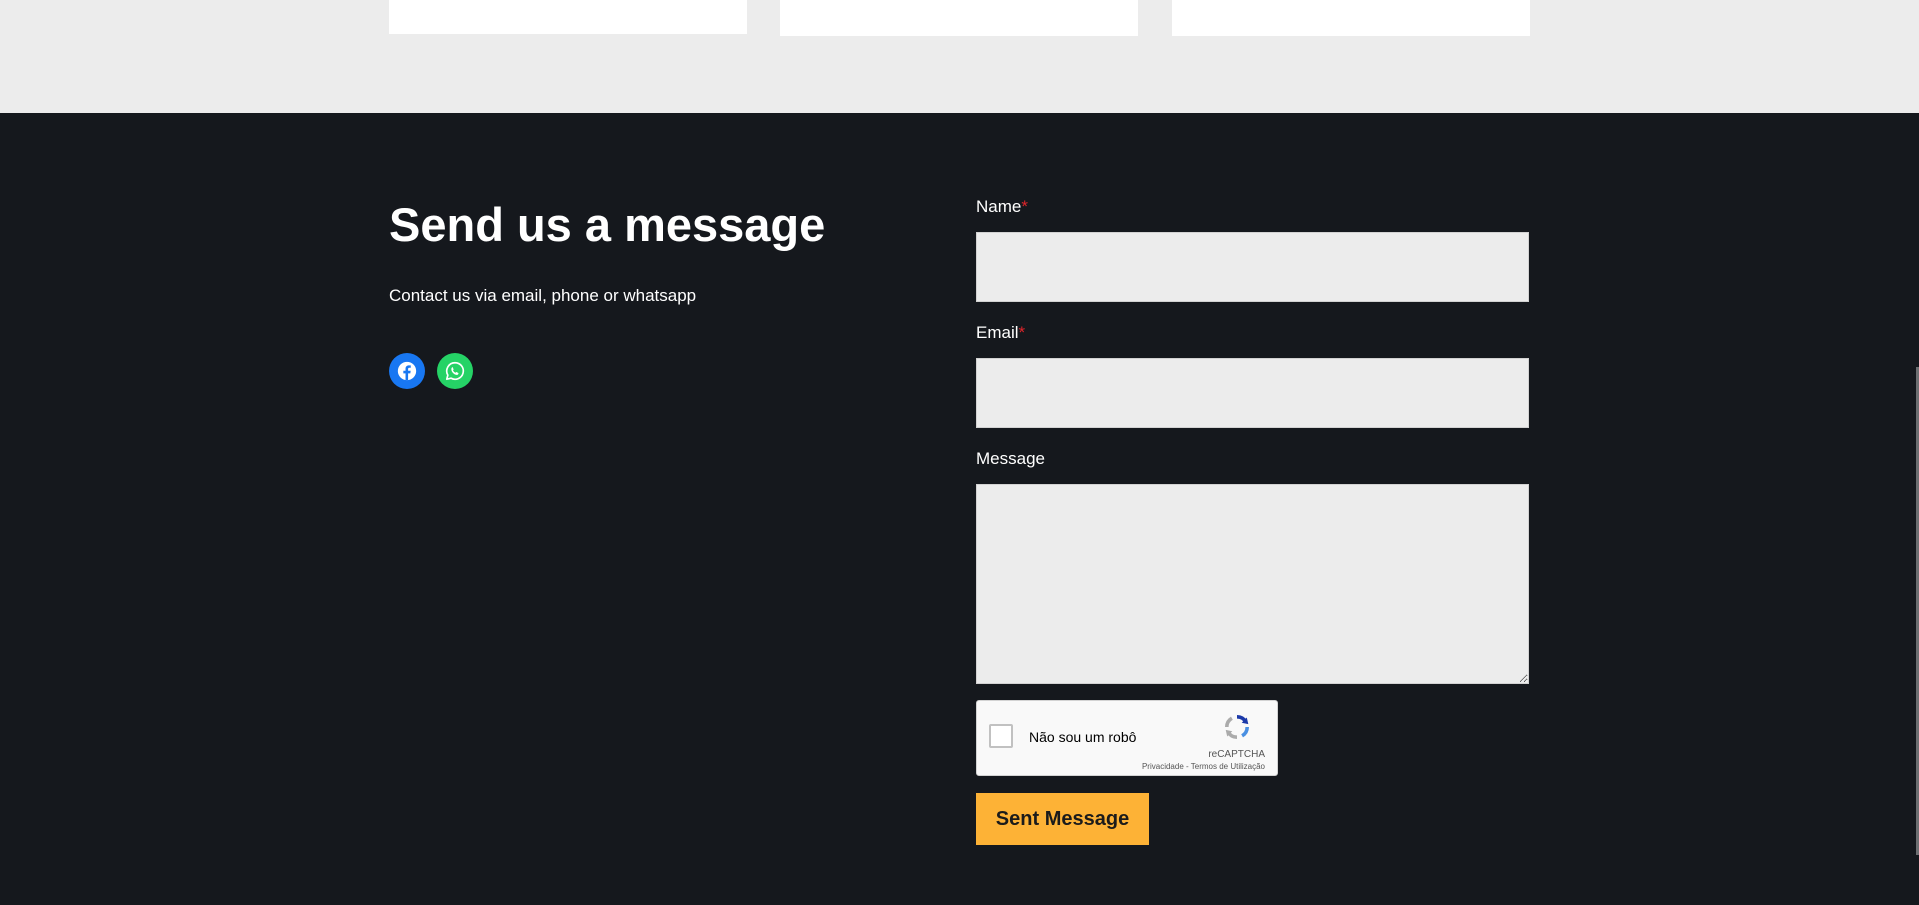 The height and width of the screenshot is (905, 1919). What do you see at coordinates (1002, 206) in the screenshot?
I see `name-label: Name*` at bounding box center [1002, 206].